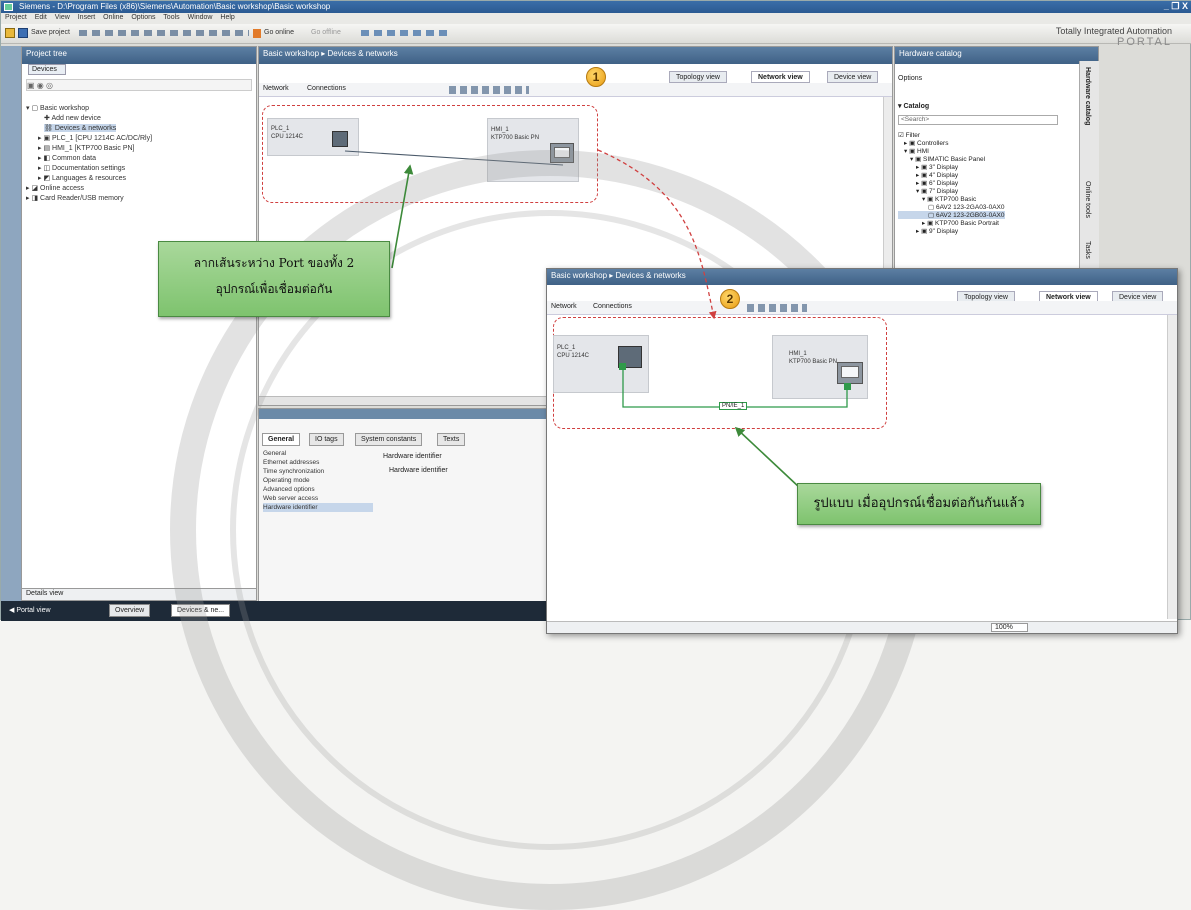 This screenshot has width=1191, height=910. What do you see at coordinates (657, 234) in the screenshot?
I see `step-transition-arrow` at bounding box center [657, 234].